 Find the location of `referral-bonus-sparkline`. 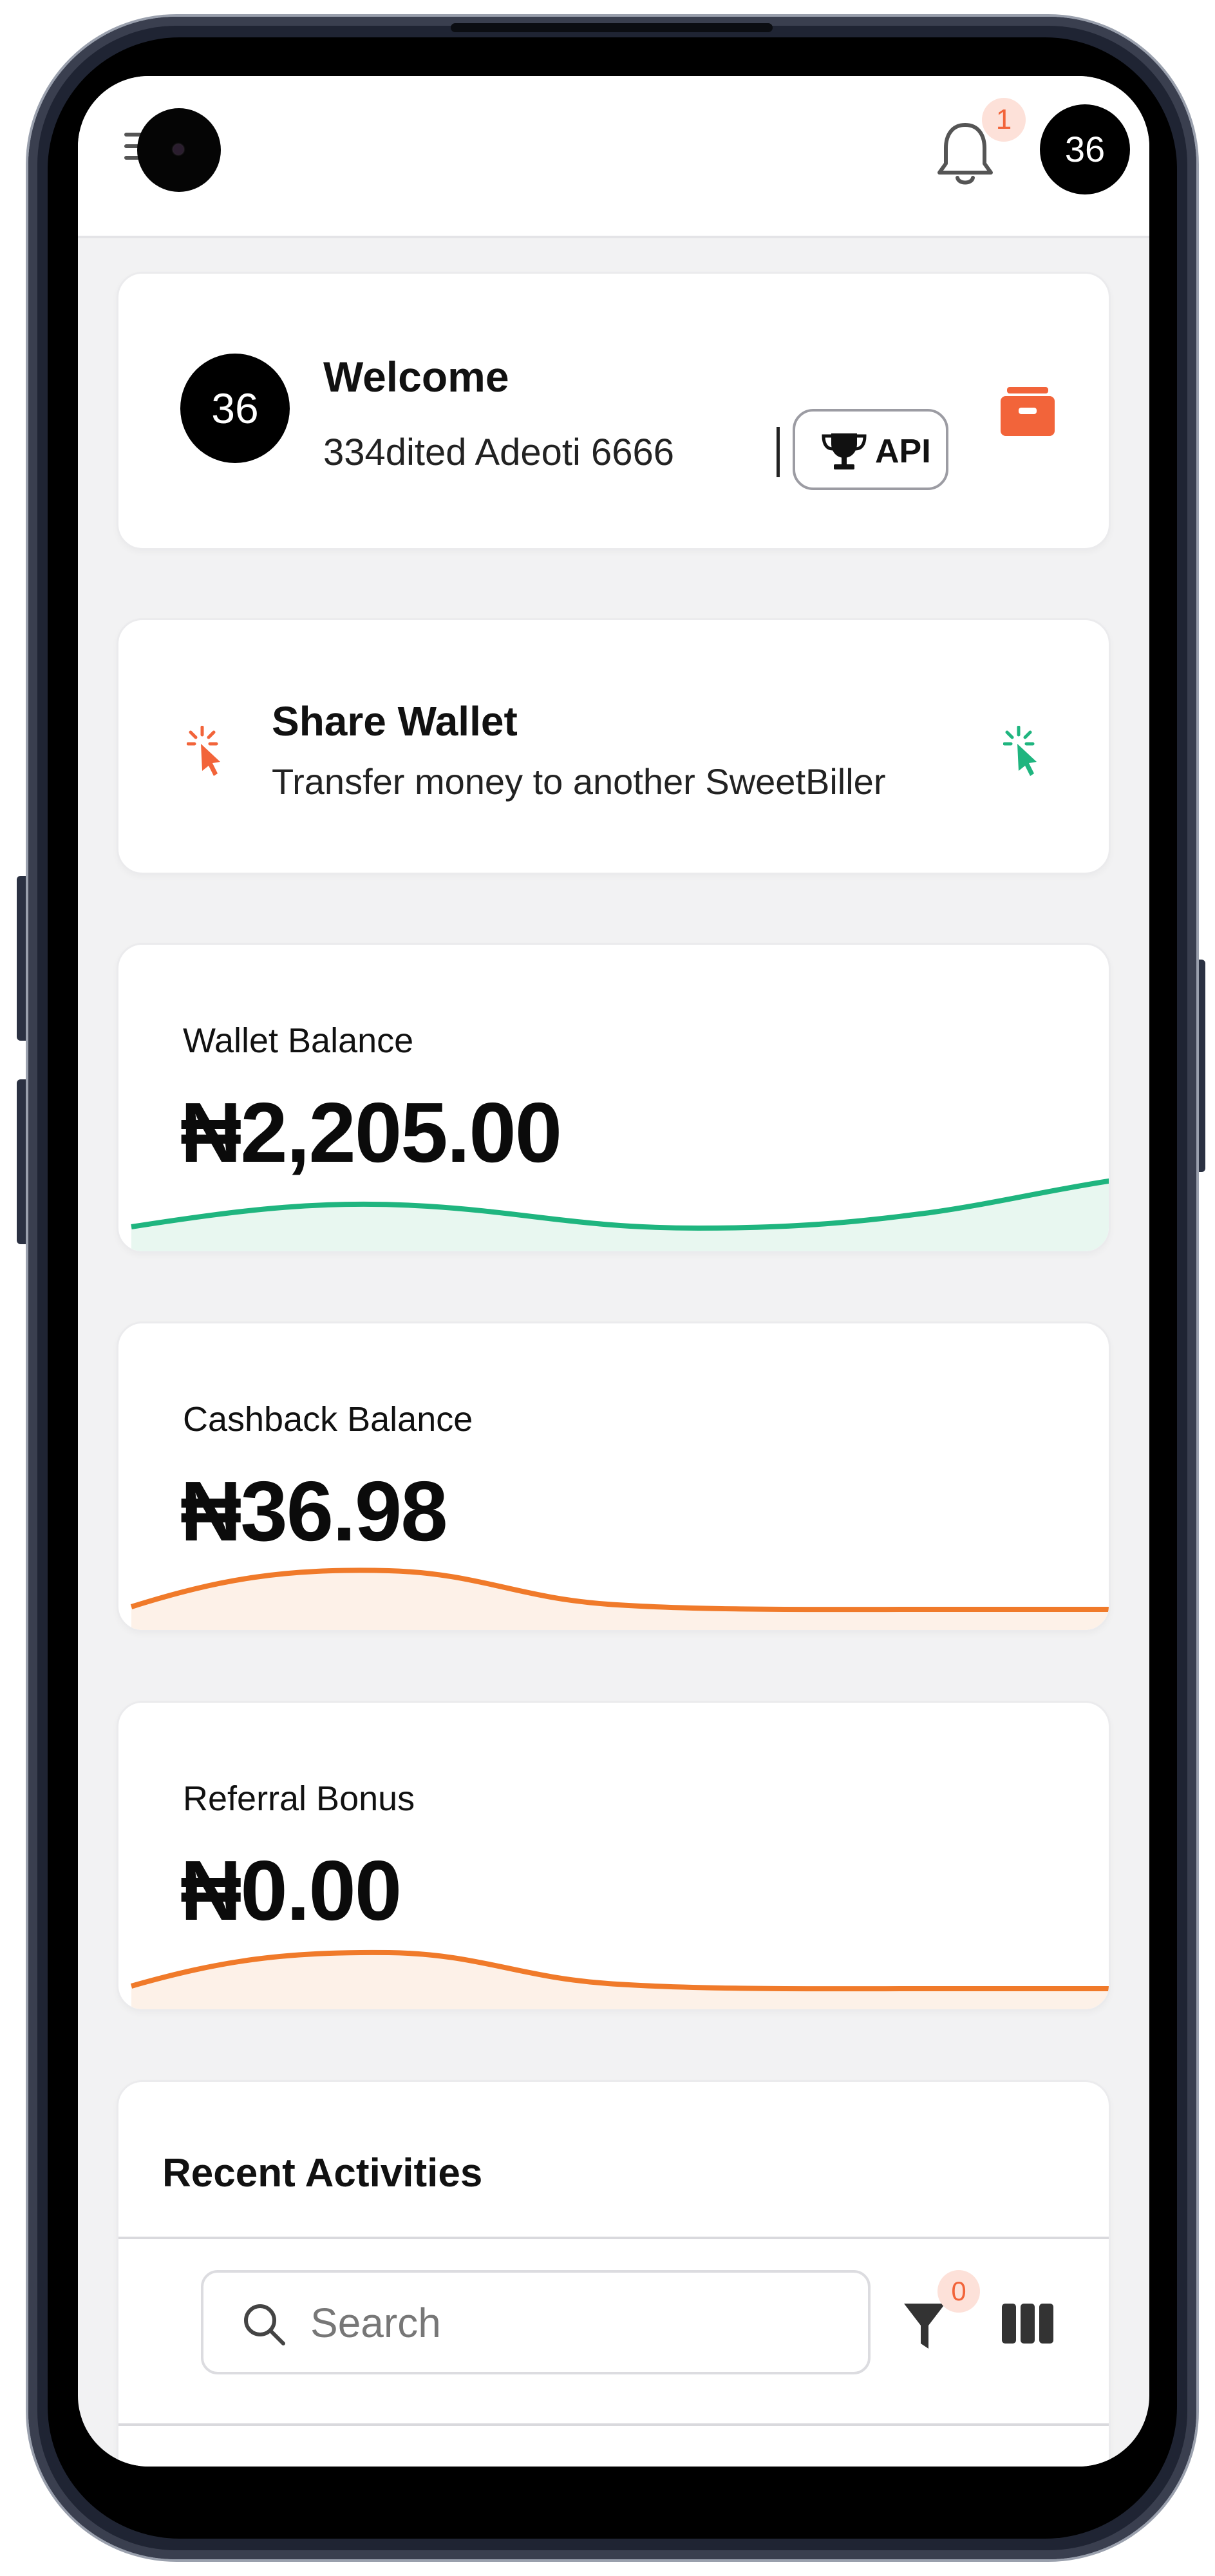

referral-bonus-sparkline is located at coordinates (620, 1979).